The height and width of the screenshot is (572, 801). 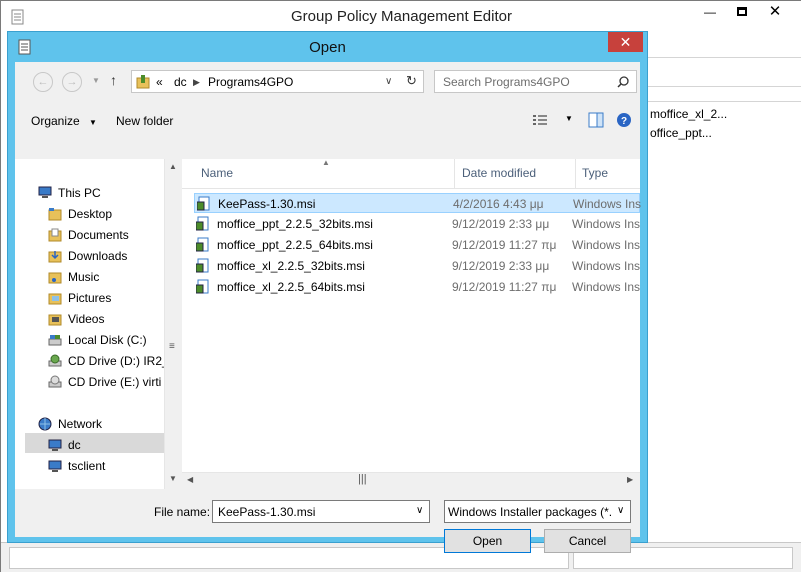 I want to click on nav-item-music: Music, so click(x=103, y=277).